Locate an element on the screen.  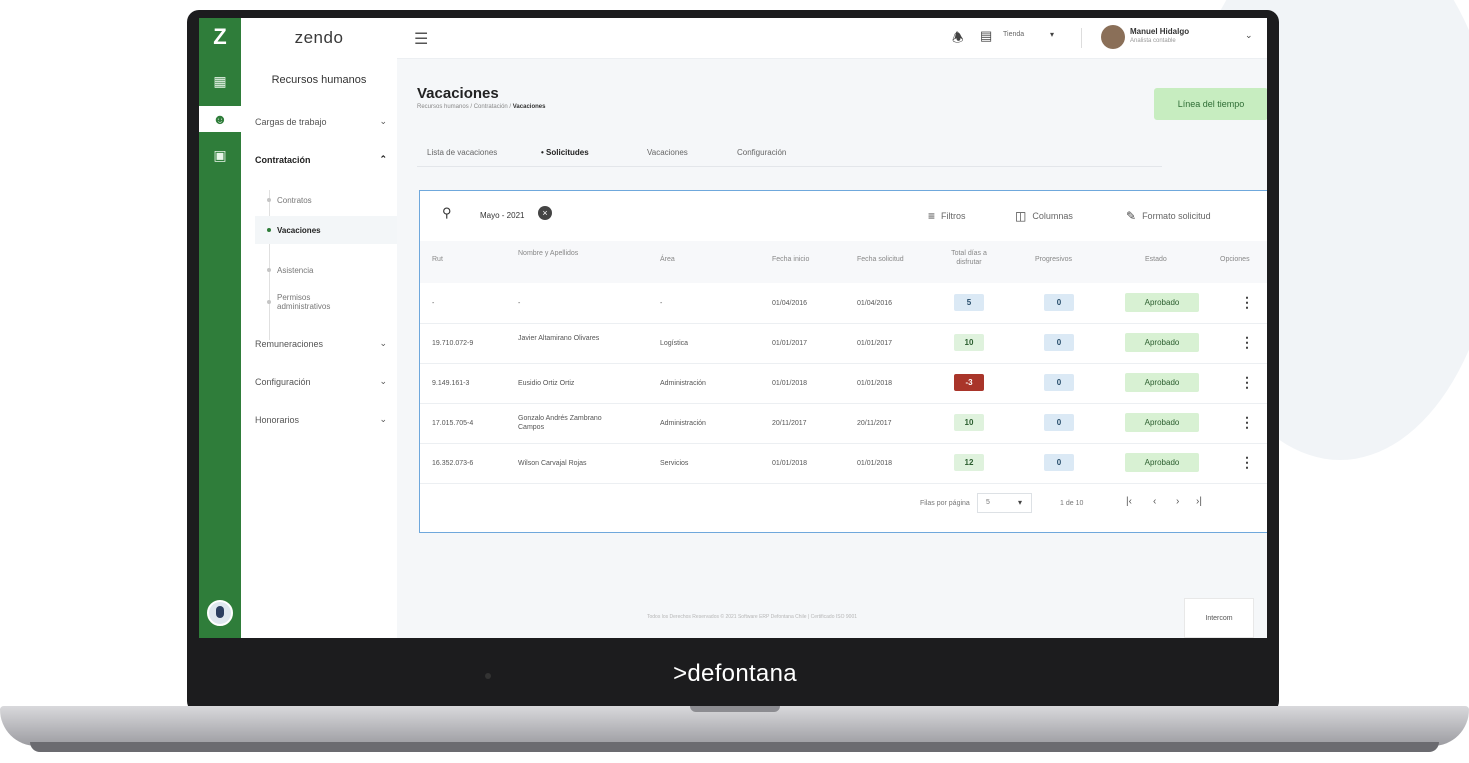
icon-rail: Z ▦ ☻ ▣ is located at coordinates (220, 328).